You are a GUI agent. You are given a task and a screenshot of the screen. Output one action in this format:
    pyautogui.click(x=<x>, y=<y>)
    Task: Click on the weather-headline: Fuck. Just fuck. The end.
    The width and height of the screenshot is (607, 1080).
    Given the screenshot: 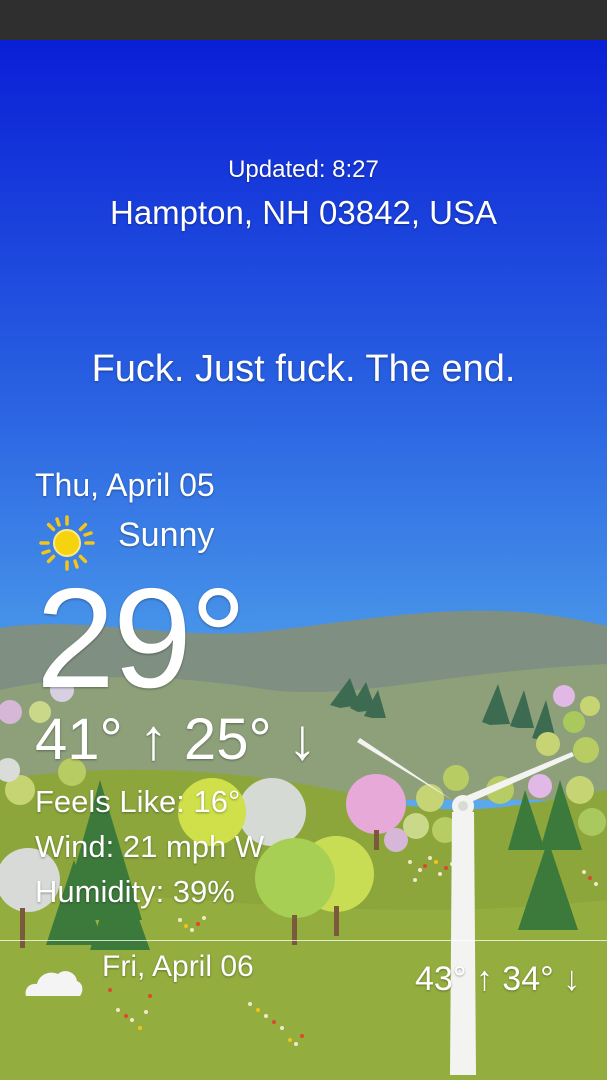 What is the action you would take?
    pyautogui.click(x=303, y=369)
    